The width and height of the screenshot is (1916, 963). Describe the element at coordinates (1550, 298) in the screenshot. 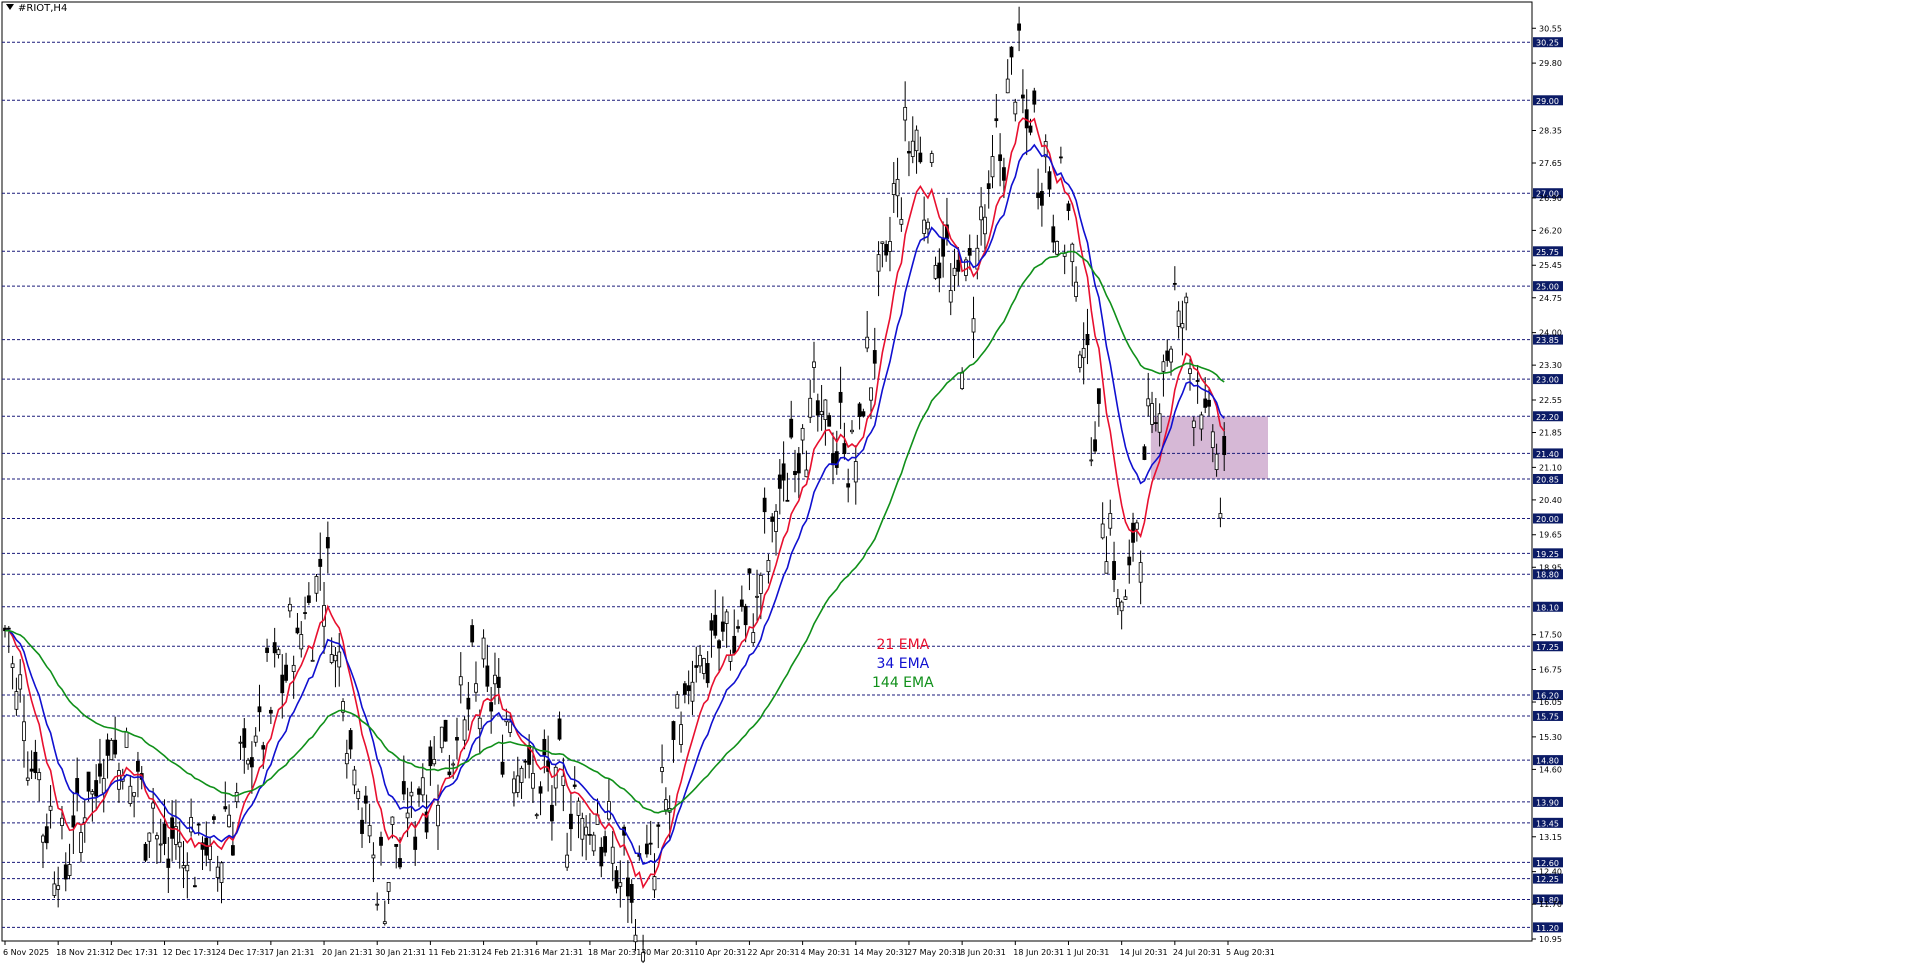

I see `y-tick-label: 24.75` at that location.